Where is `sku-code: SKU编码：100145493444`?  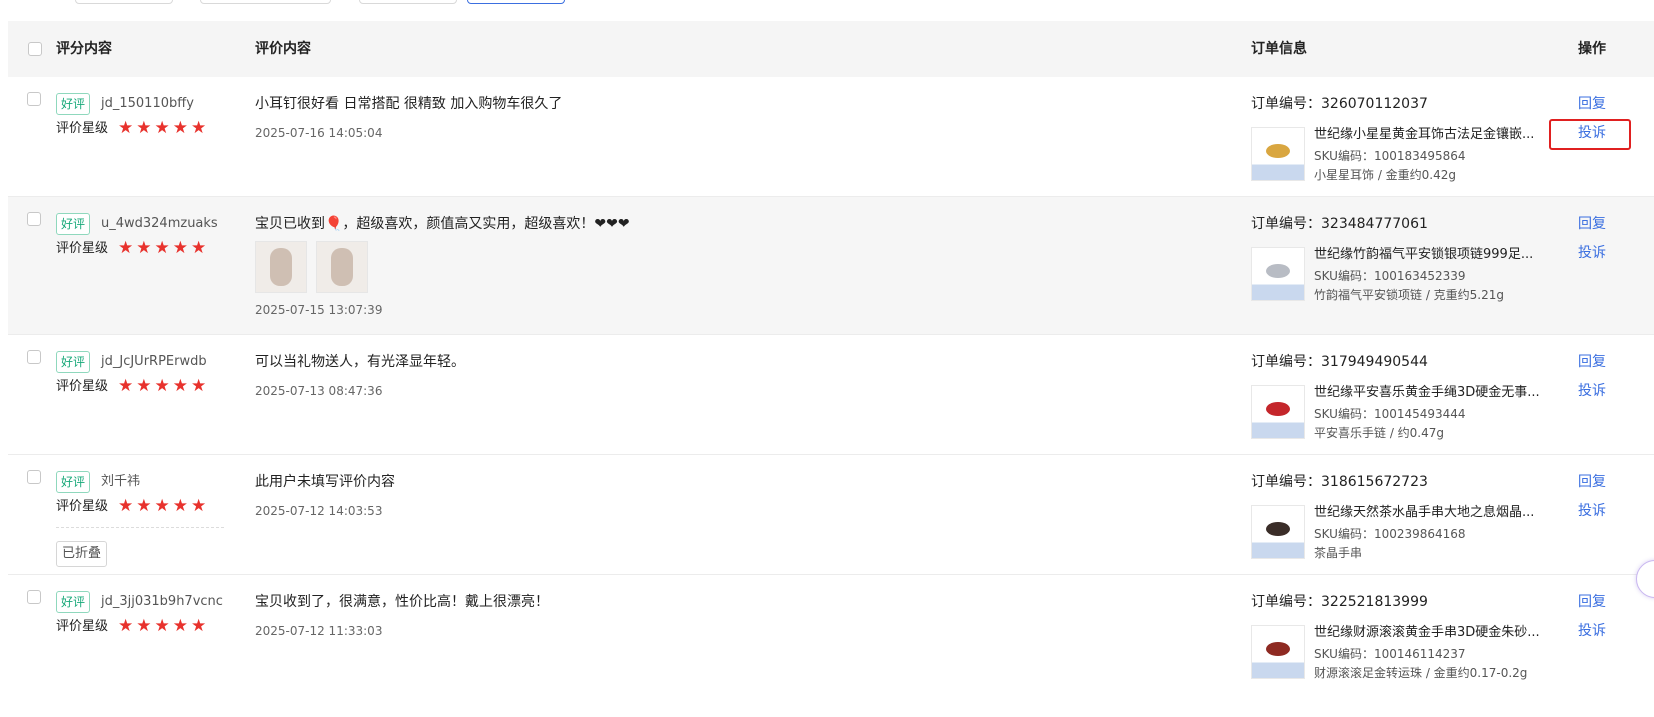 sku-code: SKU编码：100145493444 is located at coordinates (1390, 414).